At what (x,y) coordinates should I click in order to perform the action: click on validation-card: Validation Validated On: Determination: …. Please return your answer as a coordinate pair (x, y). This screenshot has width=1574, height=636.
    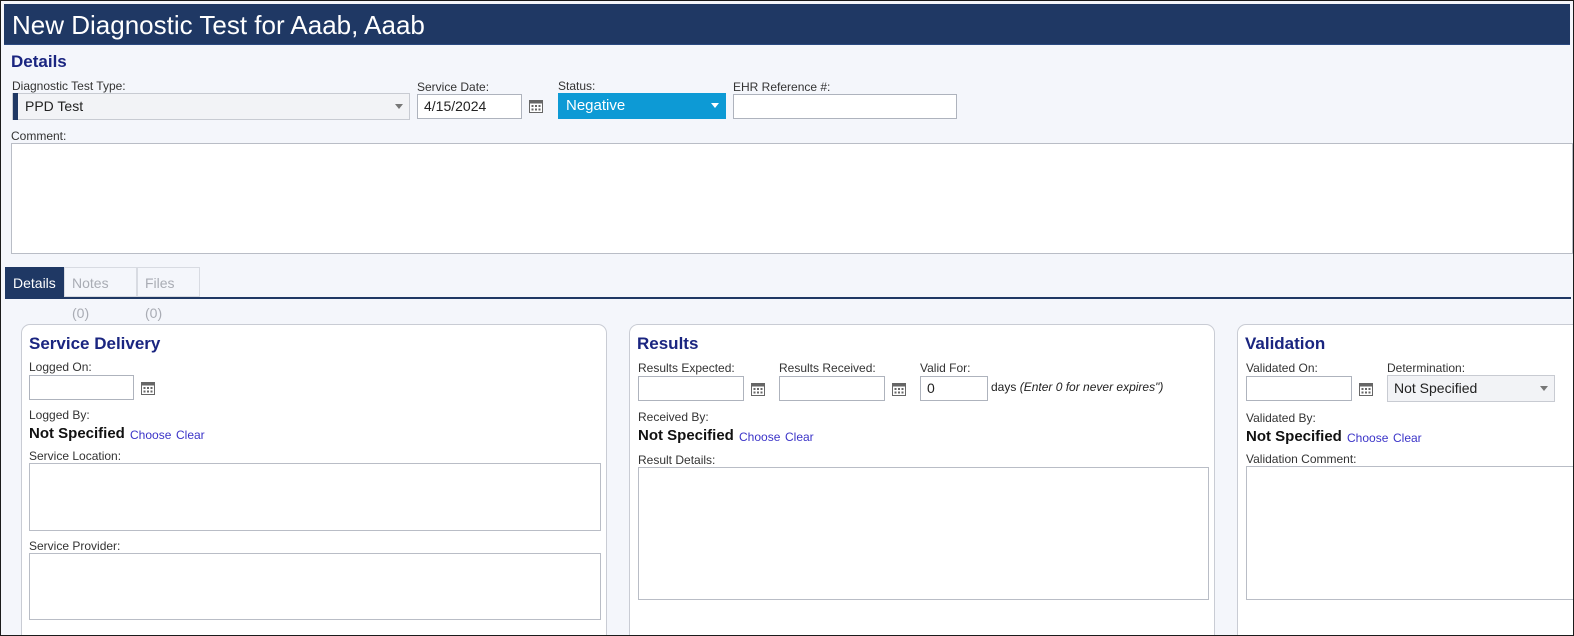
    Looking at the image, I should click on (1405, 479).